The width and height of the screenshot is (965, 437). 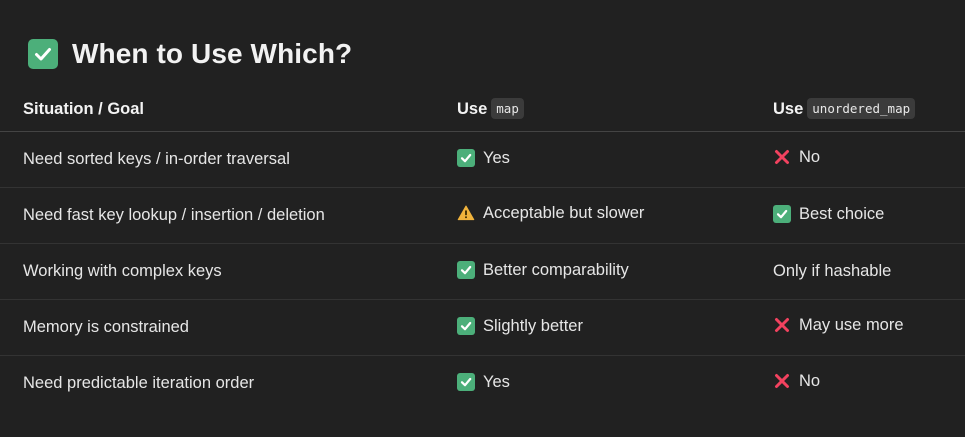 I want to click on table-header-row: Situation / Goal Use map Use unordered_map, so click(x=482, y=110).